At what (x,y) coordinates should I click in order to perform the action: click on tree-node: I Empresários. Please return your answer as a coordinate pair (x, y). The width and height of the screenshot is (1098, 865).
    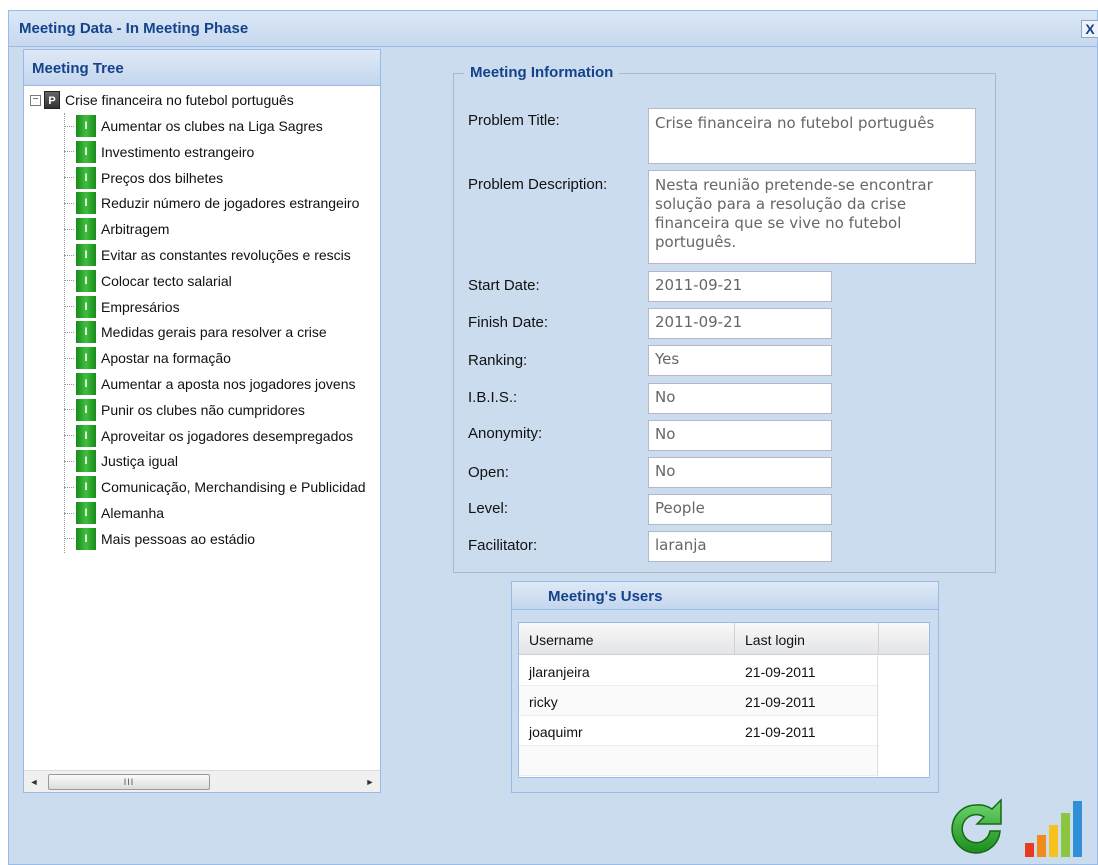
    Looking at the image, I should click on (122, 306).